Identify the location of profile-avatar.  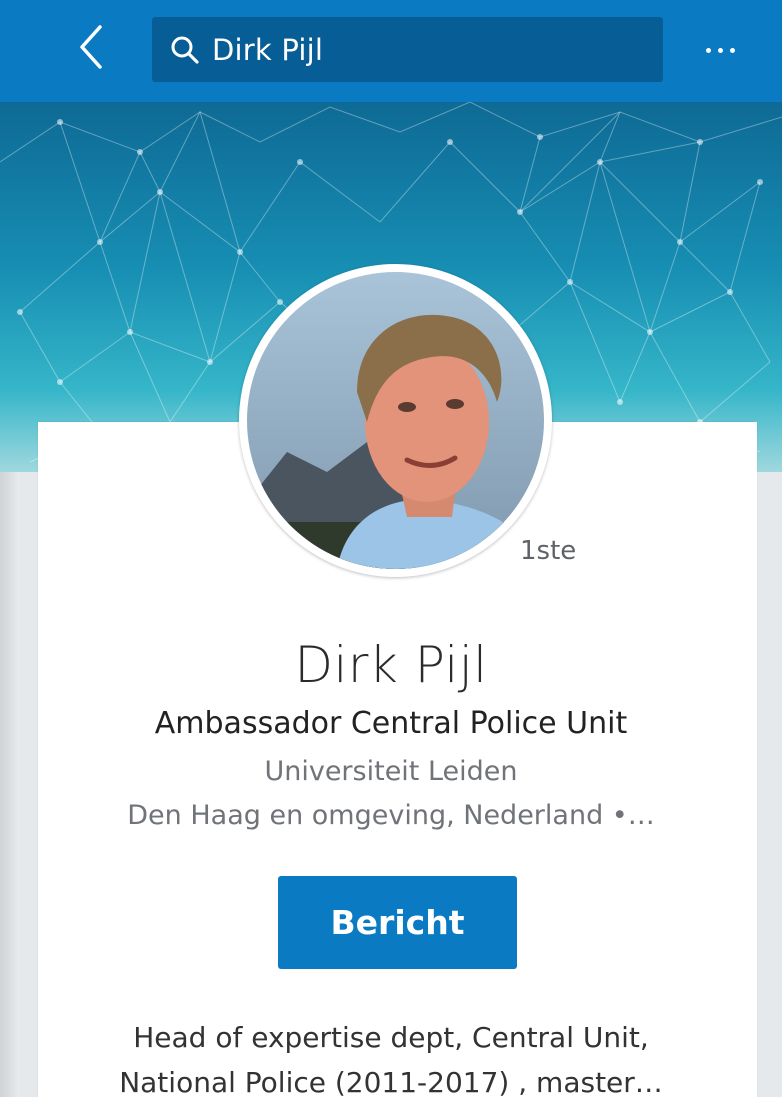
(395, 420).